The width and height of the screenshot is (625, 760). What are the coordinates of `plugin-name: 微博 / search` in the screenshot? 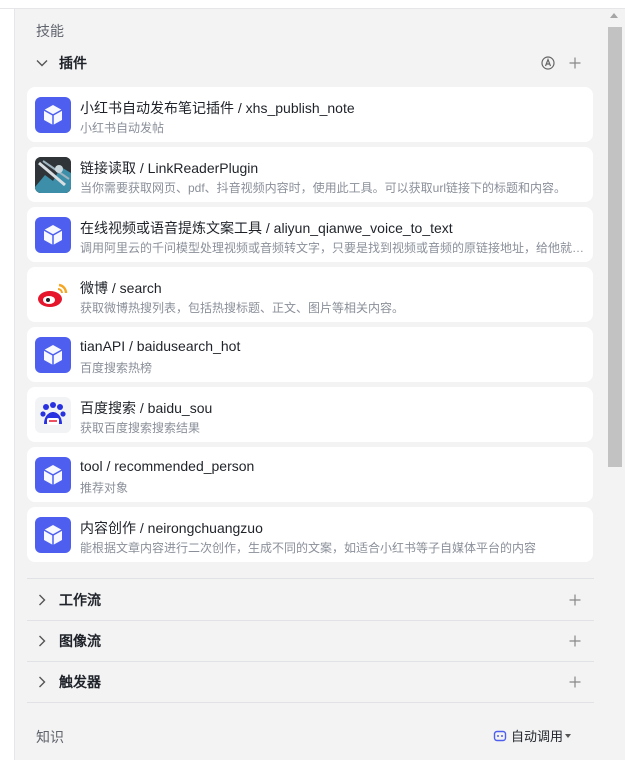 It's located at (121, 288).